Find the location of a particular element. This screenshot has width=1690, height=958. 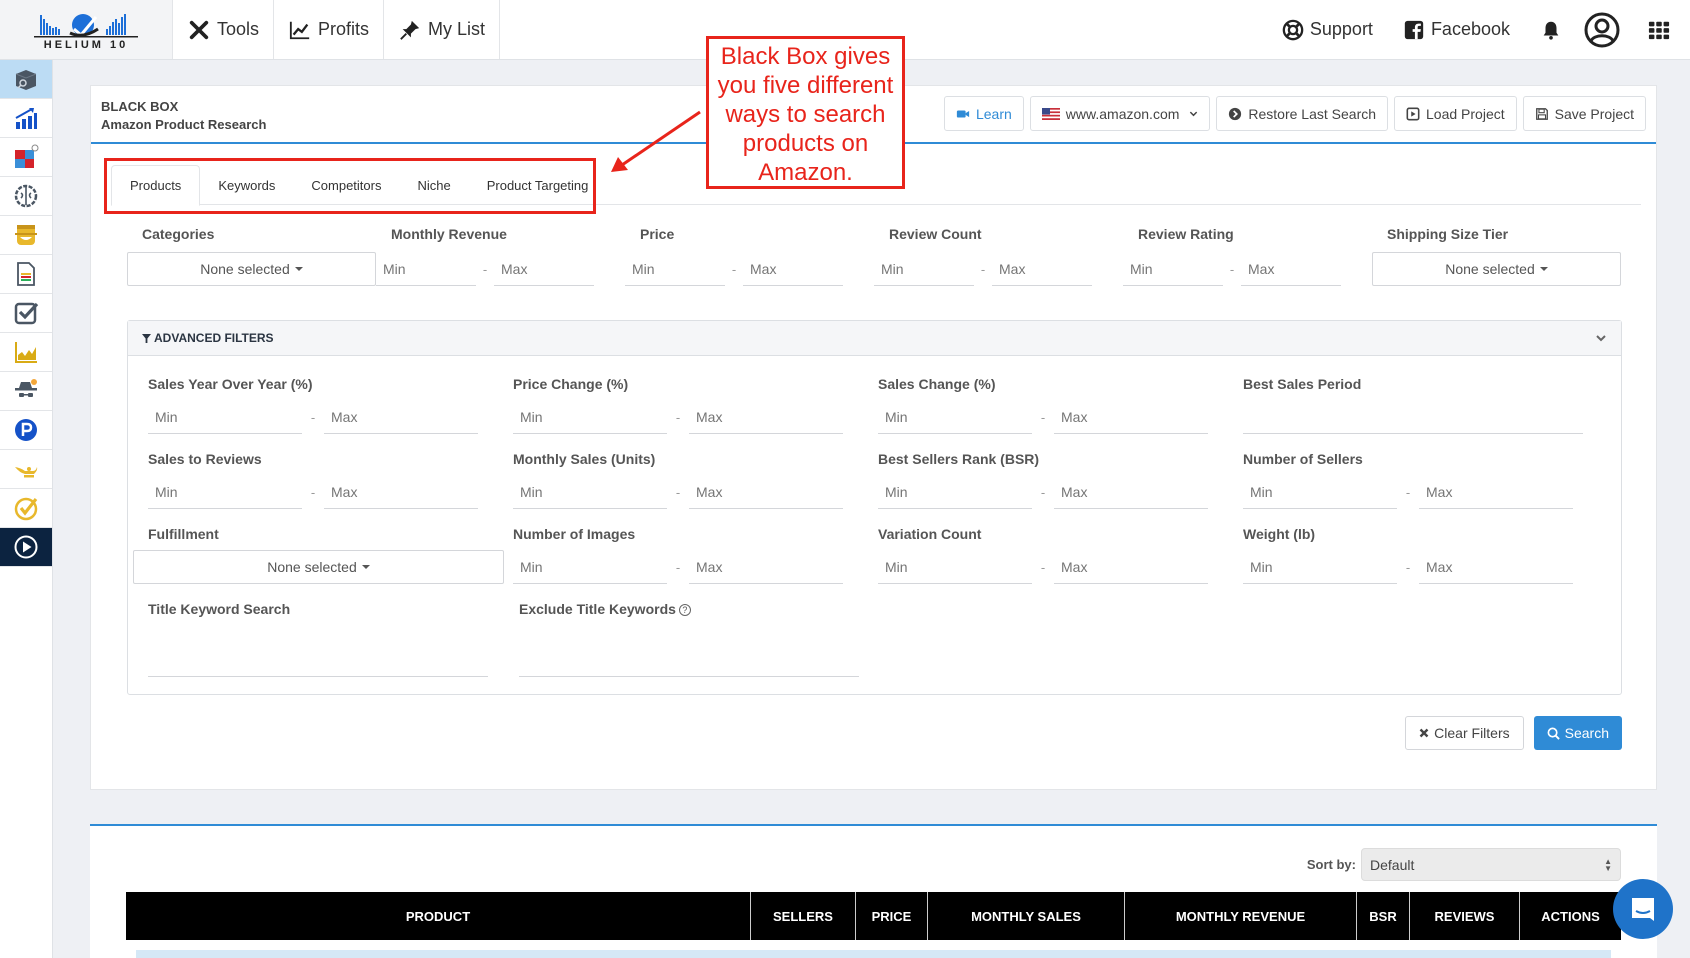

sidebar-item-index-checker is located at coordinates (26, 313).